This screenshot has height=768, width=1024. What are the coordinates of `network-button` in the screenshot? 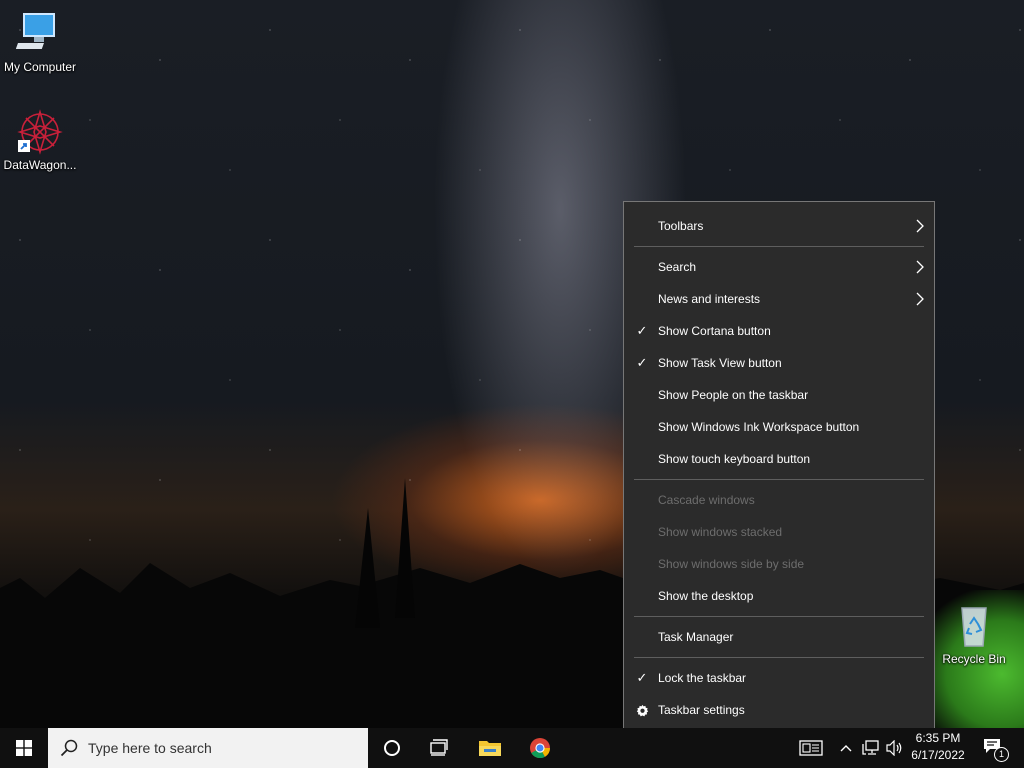 It's located at (871, 748).